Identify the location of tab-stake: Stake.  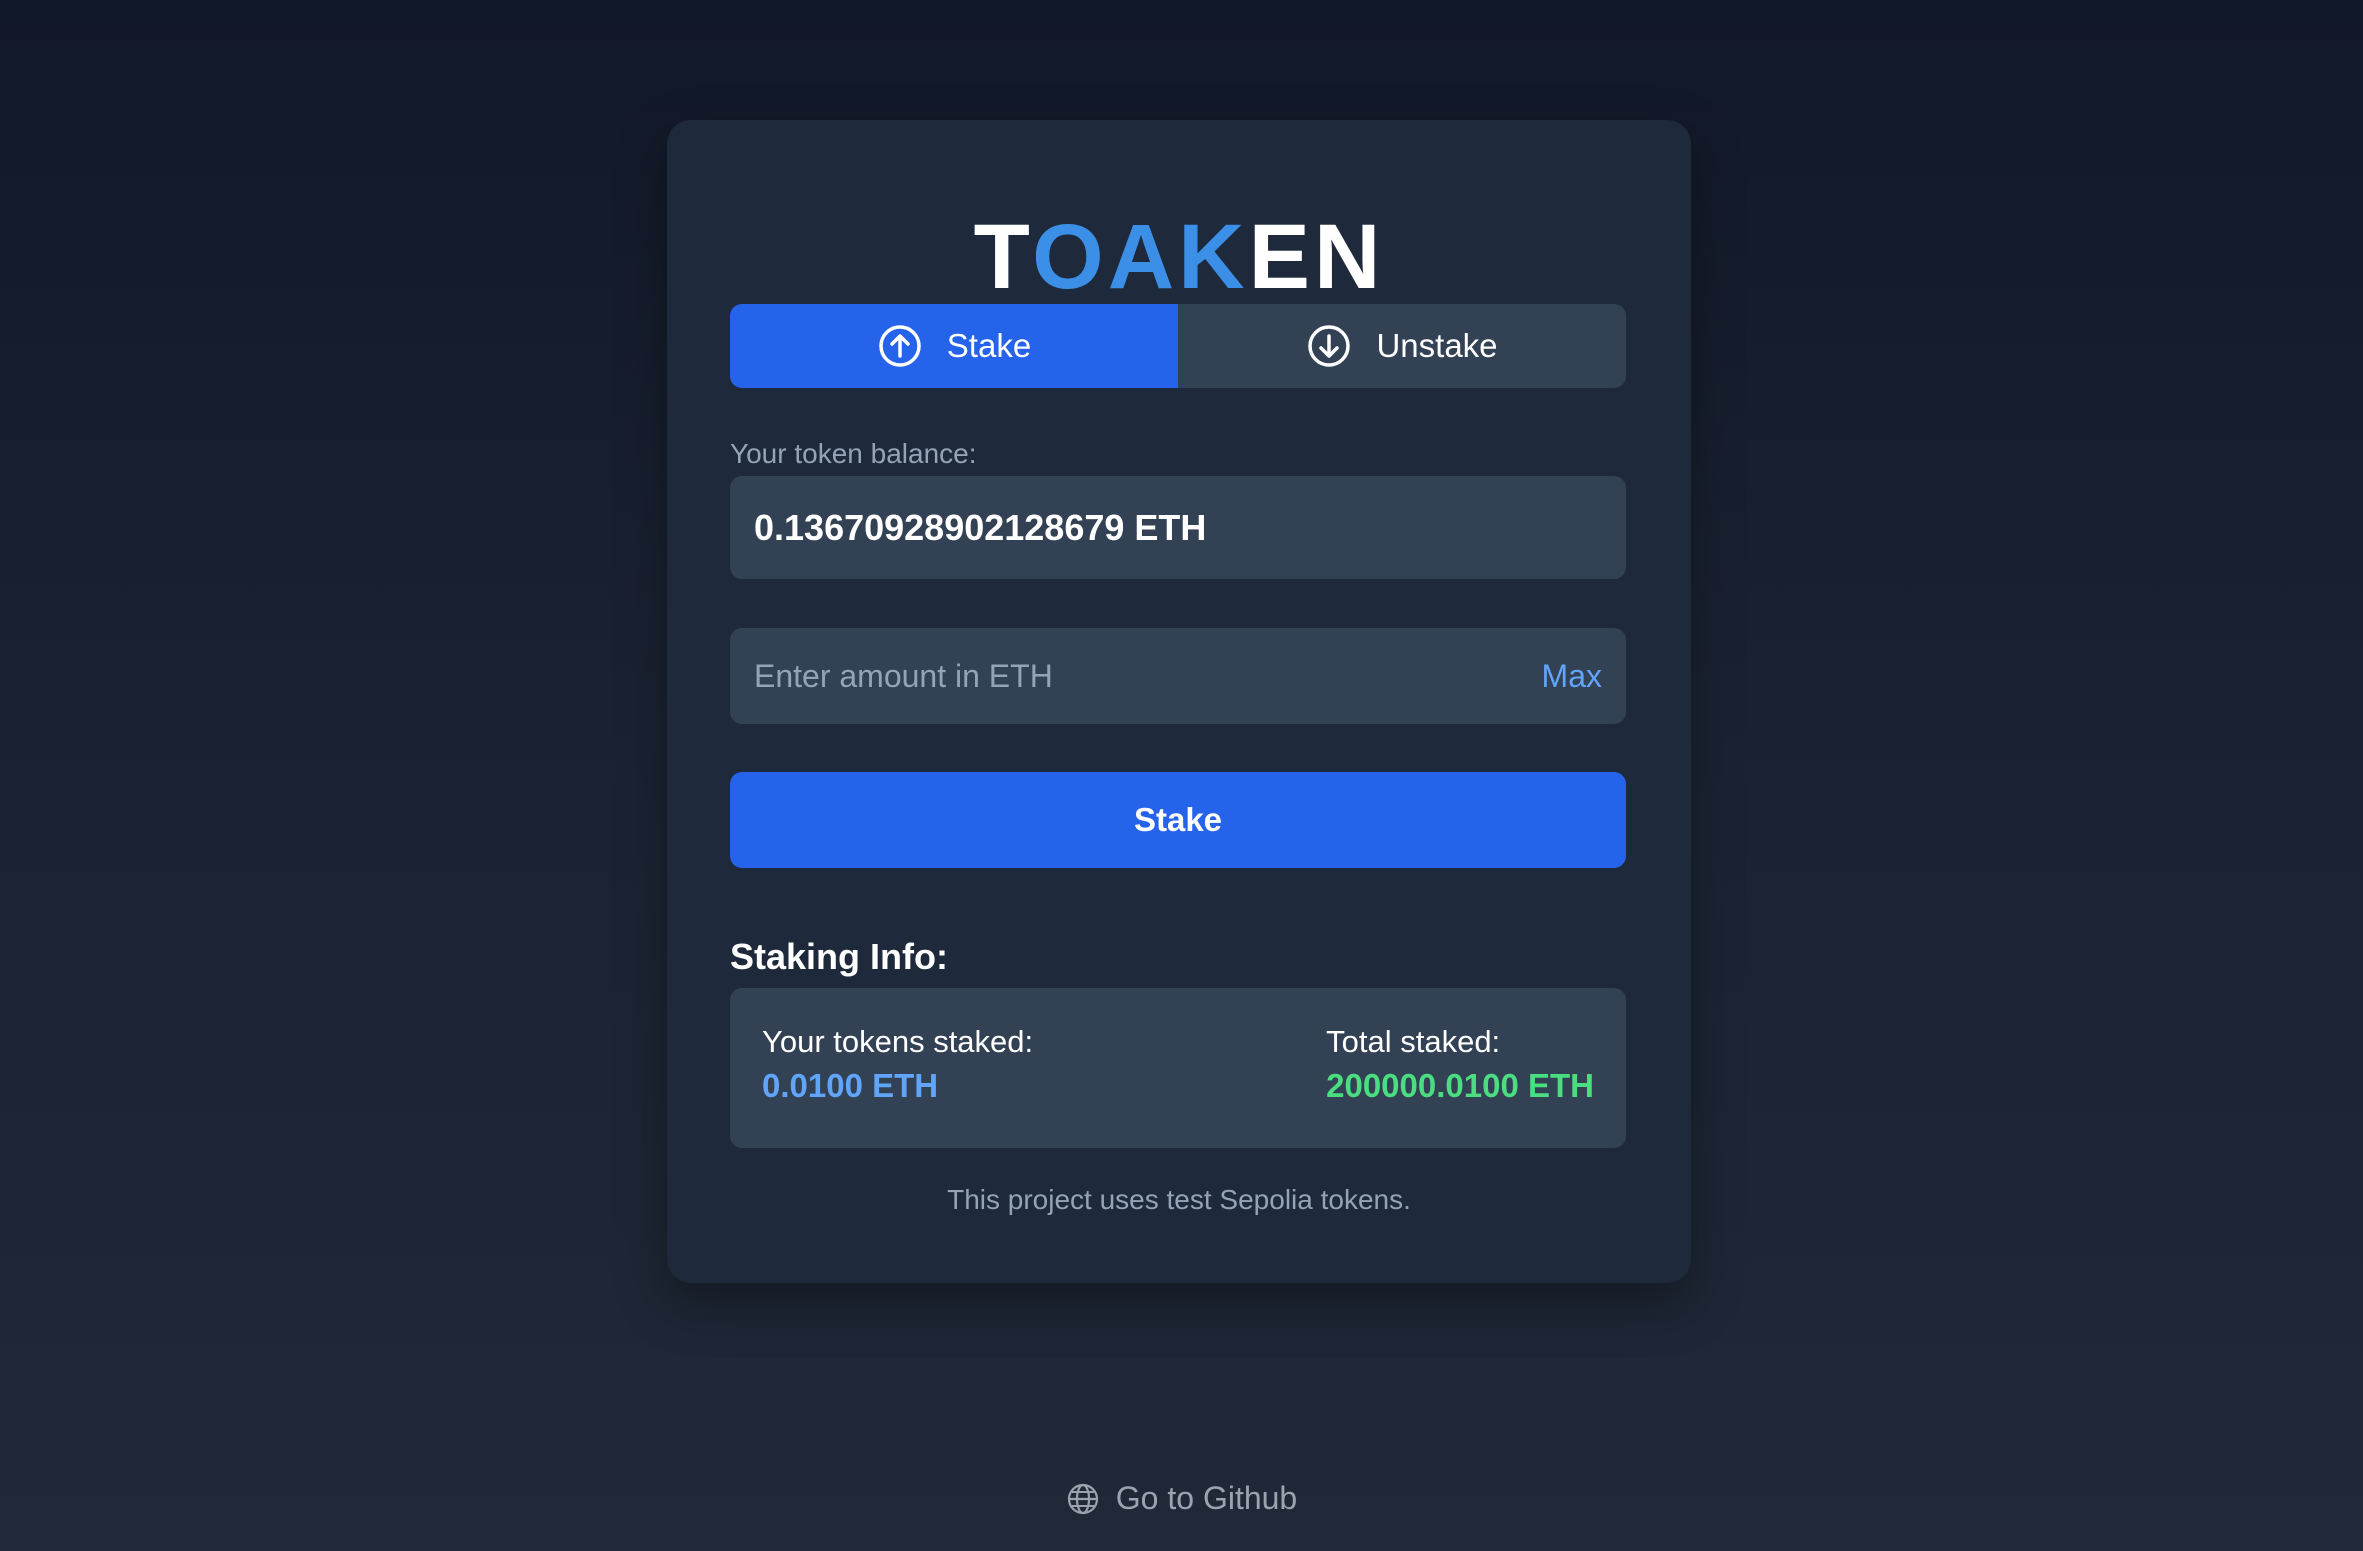
(954, 346).